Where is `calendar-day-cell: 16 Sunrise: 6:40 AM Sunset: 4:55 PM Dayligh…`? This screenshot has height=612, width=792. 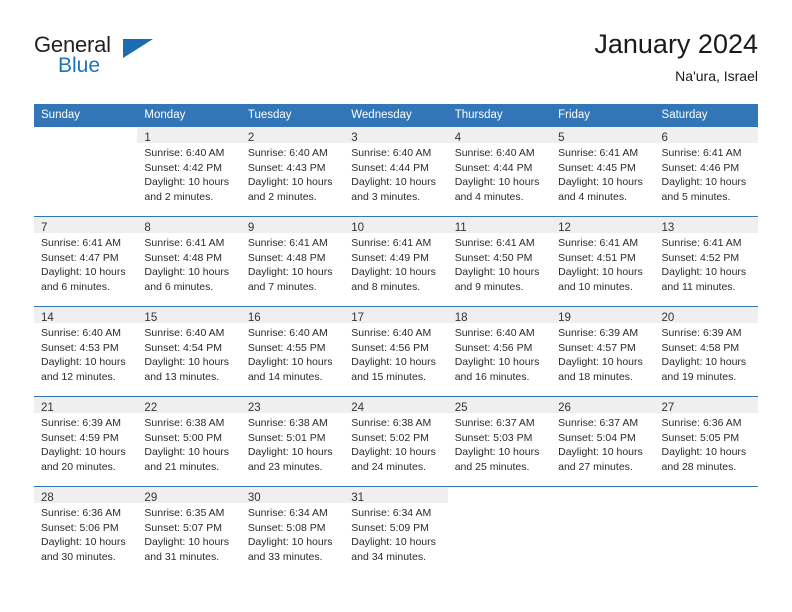
calendar-day-cell: 16 Sunrise: 6:40 AM Sunset: 4:55 PM Dayligh… is located at coordinates (292, 351).